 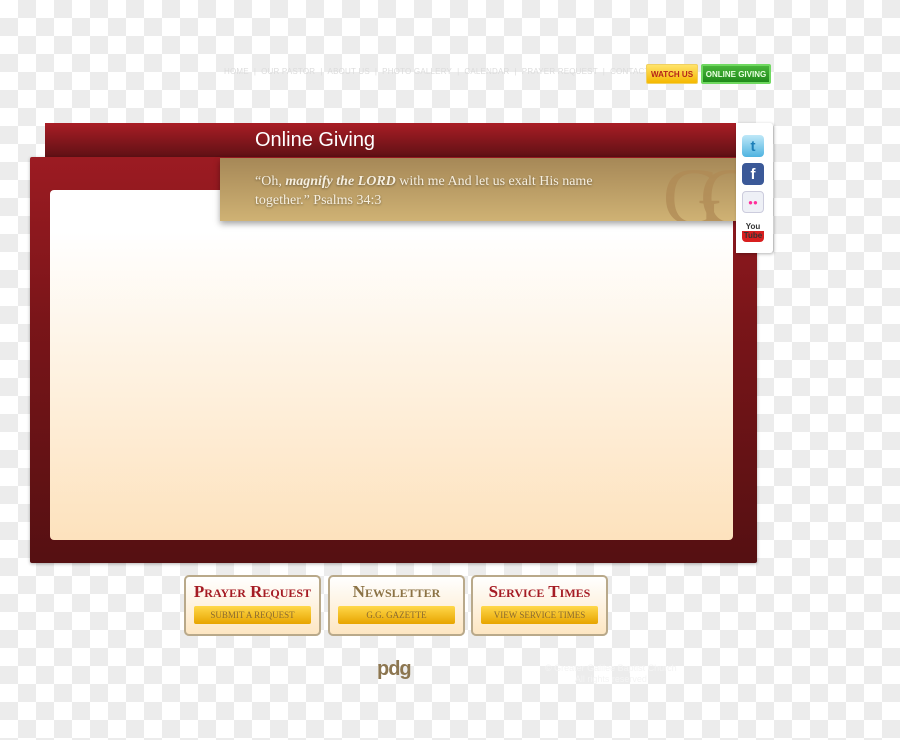 I want to click on watch-us-button: WATCH US, so click(x=672, y=74).